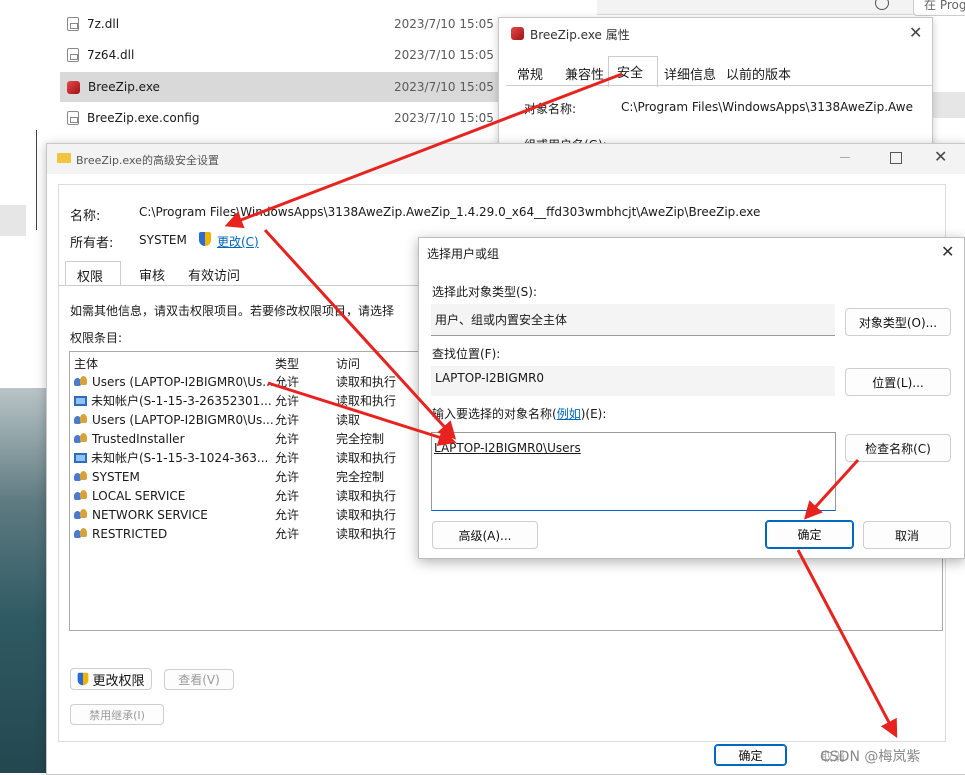  Describe the element at coordinates (360, 334) in the screenshot. I see `arrow-to-input` at that location.